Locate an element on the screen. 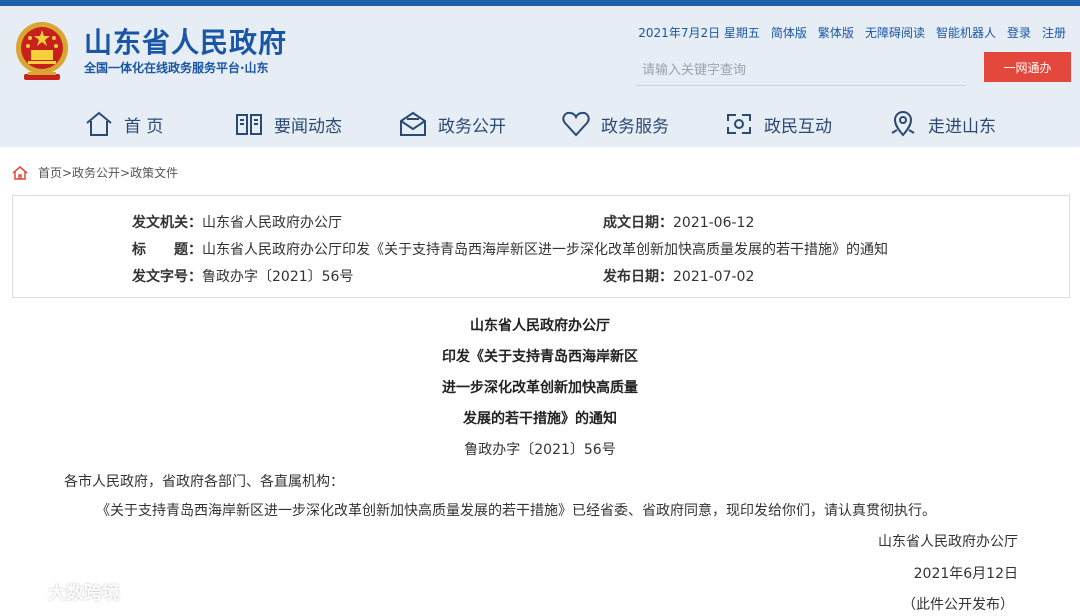  site-title: 山东省人民政府 is located at coordinates (185, 41).